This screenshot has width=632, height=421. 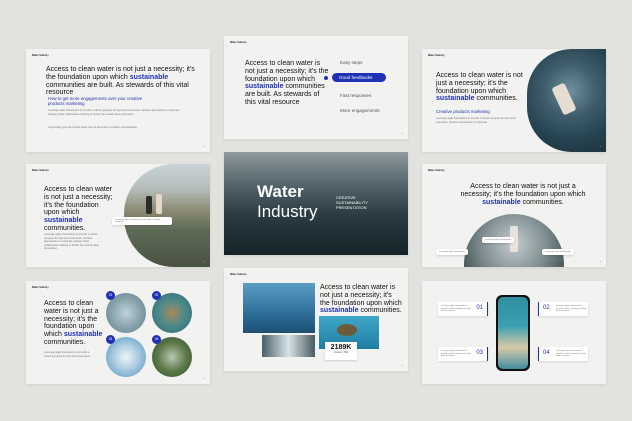 I want to click on menu-item: Easy steps, so click(x=351, y=62).